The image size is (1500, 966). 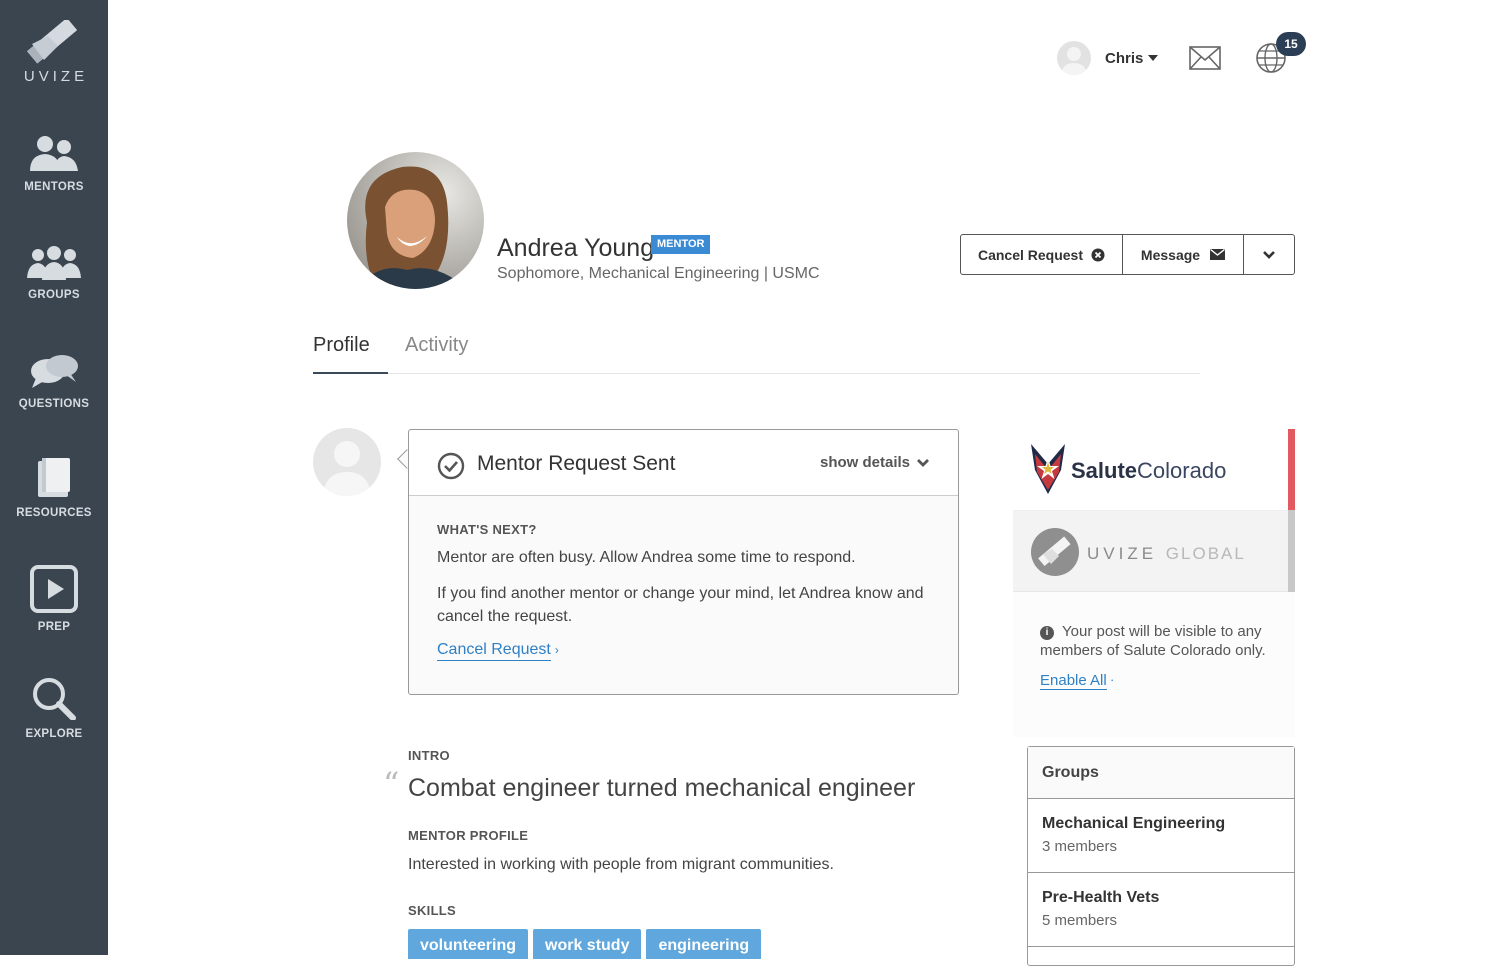 What do you see at coordinates (54, 187) in the screenshot?
I see `nav-mentors-label: MENTORS` at bounding box center [54, 187].